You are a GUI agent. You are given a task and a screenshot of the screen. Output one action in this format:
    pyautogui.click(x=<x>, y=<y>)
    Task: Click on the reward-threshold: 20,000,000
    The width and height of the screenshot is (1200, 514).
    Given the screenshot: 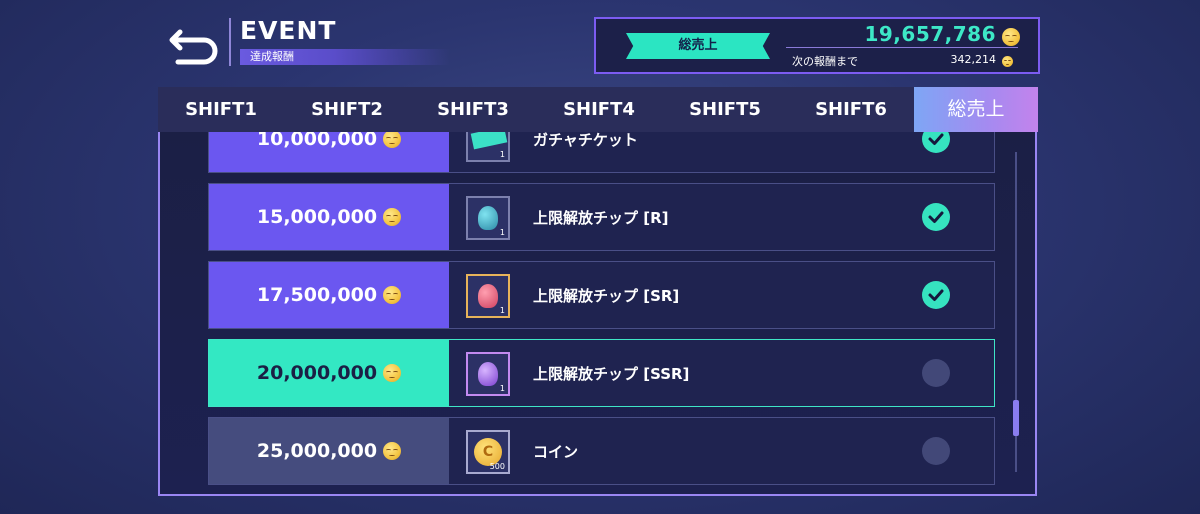 What is the action you would take?
    pyautogui.click(x=329, y=373)
    